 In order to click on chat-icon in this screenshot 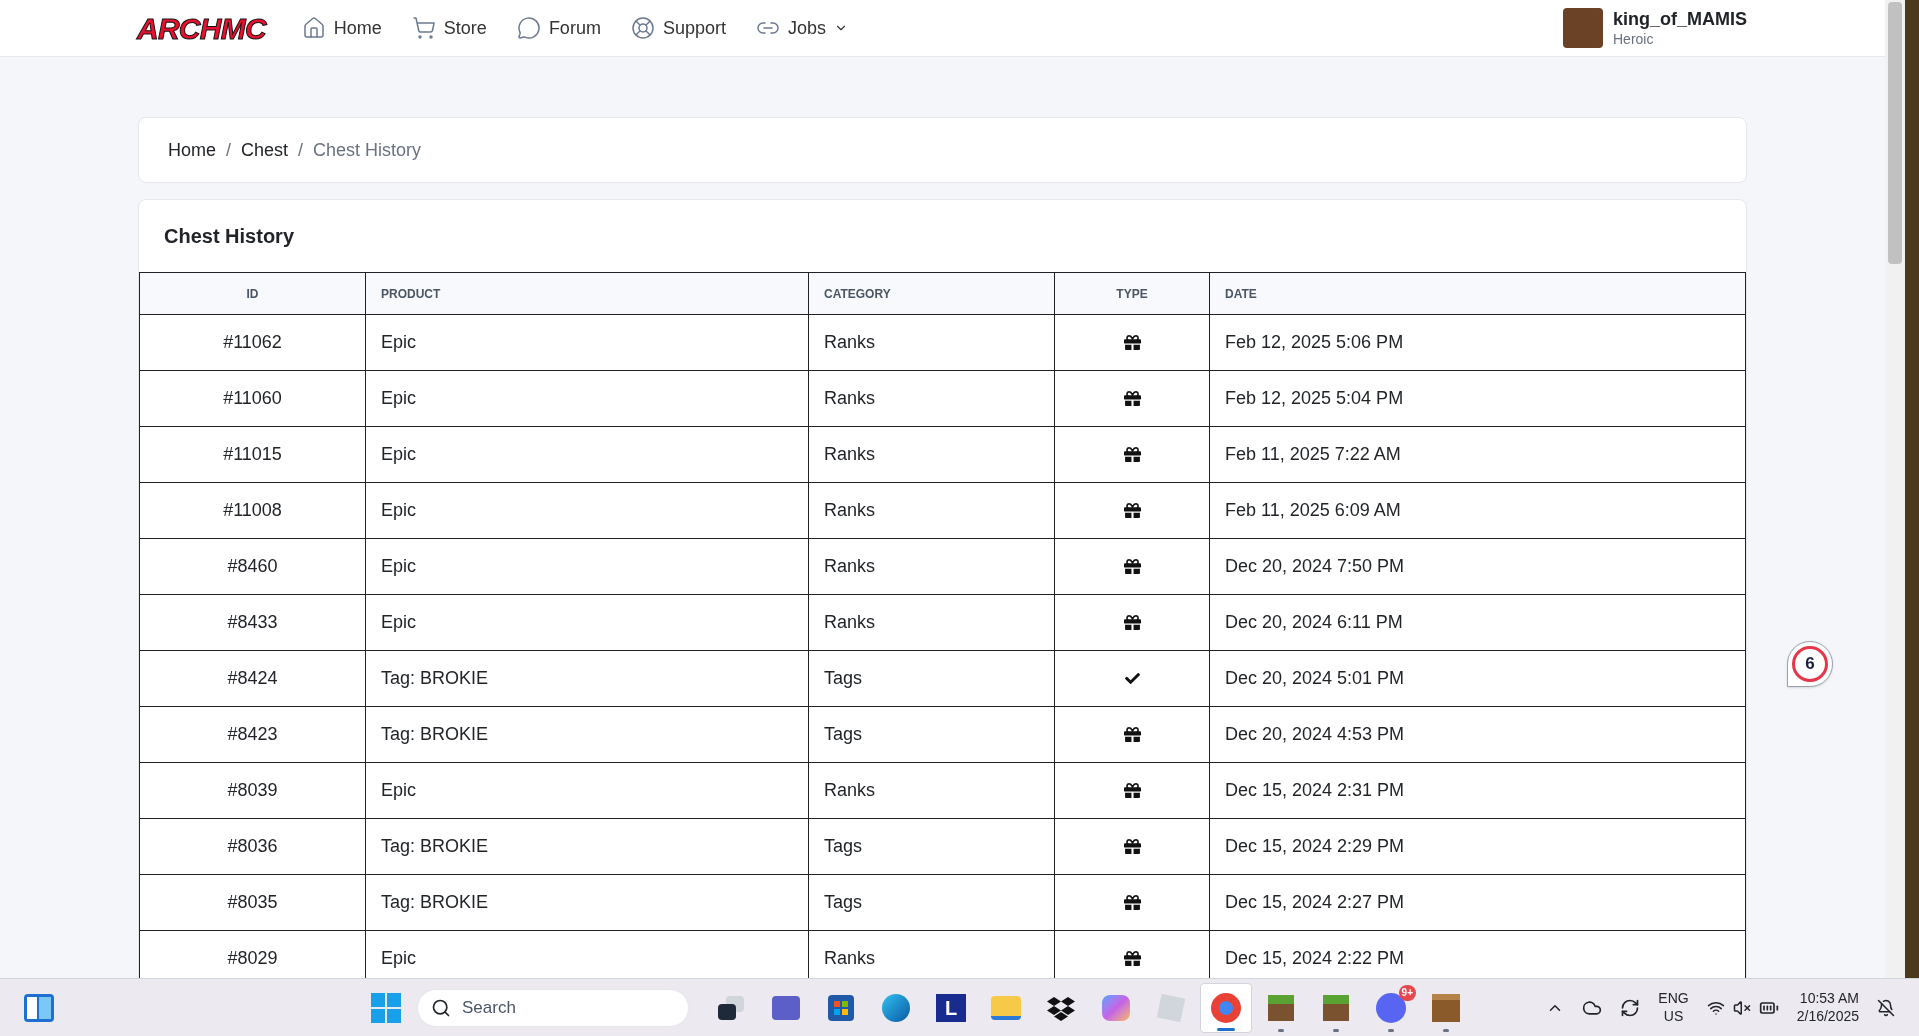, I will do `click(528, 28)`.